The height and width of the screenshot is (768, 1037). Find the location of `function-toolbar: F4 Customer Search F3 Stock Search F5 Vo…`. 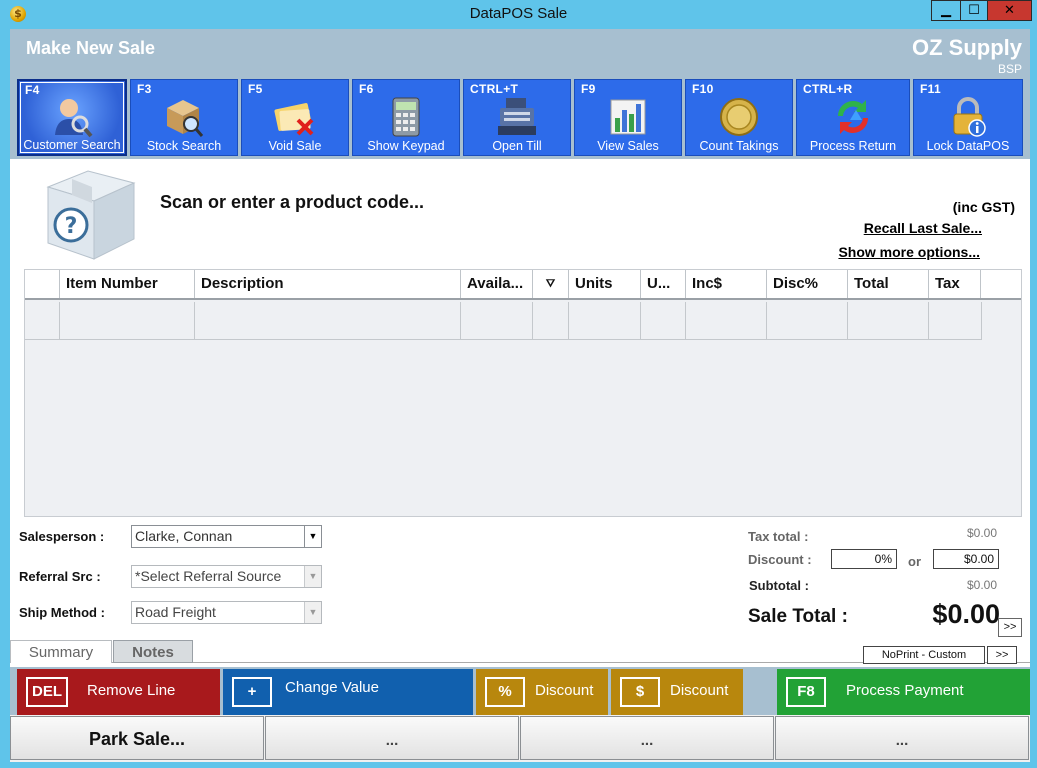

function-toolbar: F4 Customer Search F3 Stock Search F5 Vo… is located at coordinates (520, 118).